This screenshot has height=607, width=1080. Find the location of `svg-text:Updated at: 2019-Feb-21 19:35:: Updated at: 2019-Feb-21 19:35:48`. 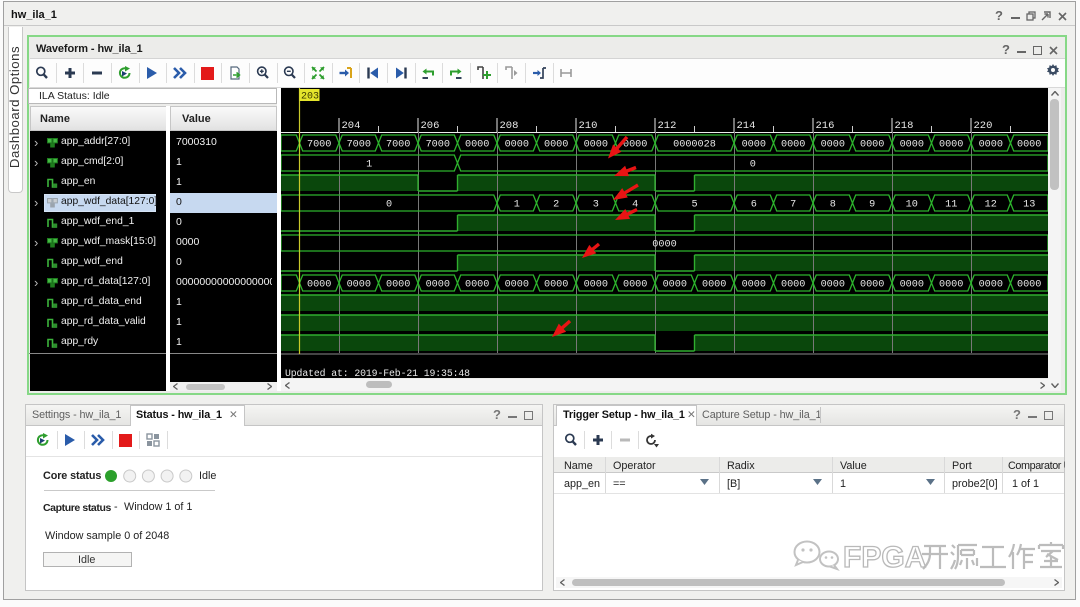

svg-text:Updated at: 2019-Feb-21 19:35:: Updated at: 2019-Feb-21 19:35:48 is located at coordinates (377, 373).